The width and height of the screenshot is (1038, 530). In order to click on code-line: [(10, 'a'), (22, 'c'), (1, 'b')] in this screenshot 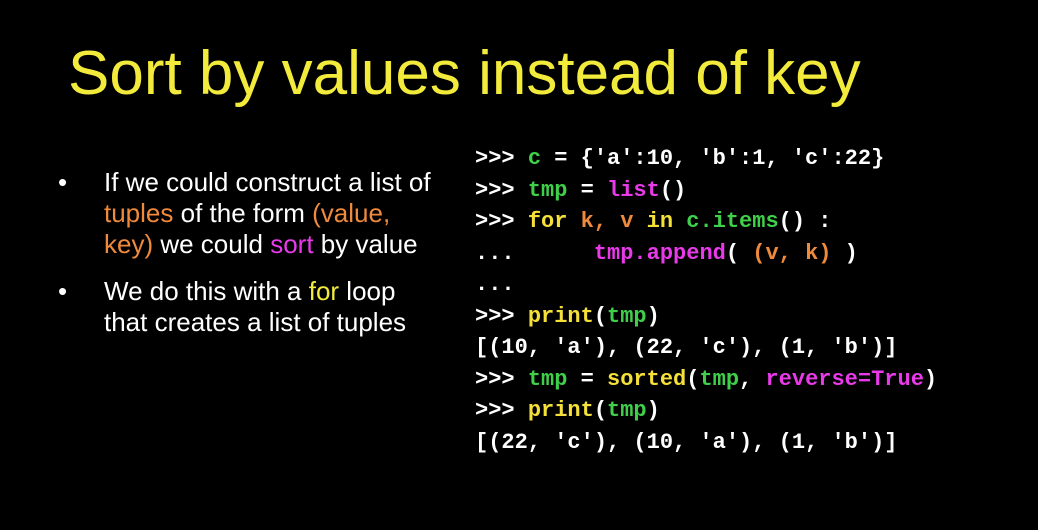, I will do `click(706, 348)`.